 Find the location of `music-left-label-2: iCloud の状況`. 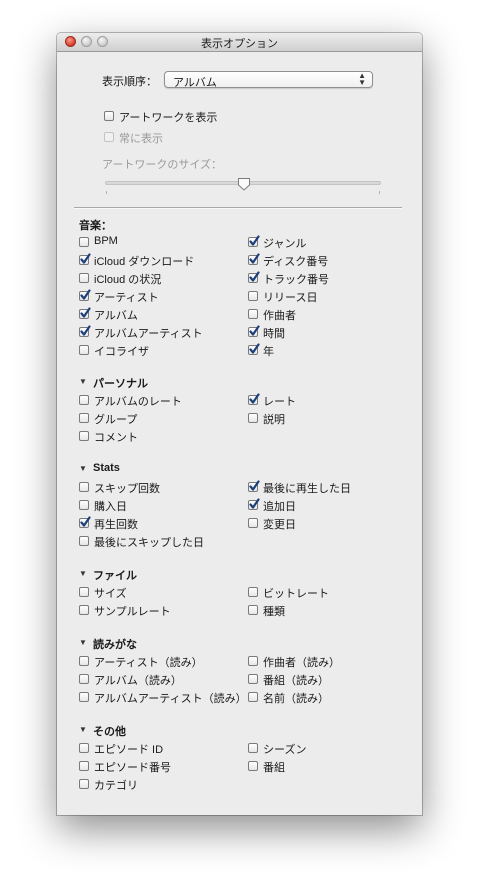

music-left-label-2: iCloud の状況 is located at coordinates (128, 280).